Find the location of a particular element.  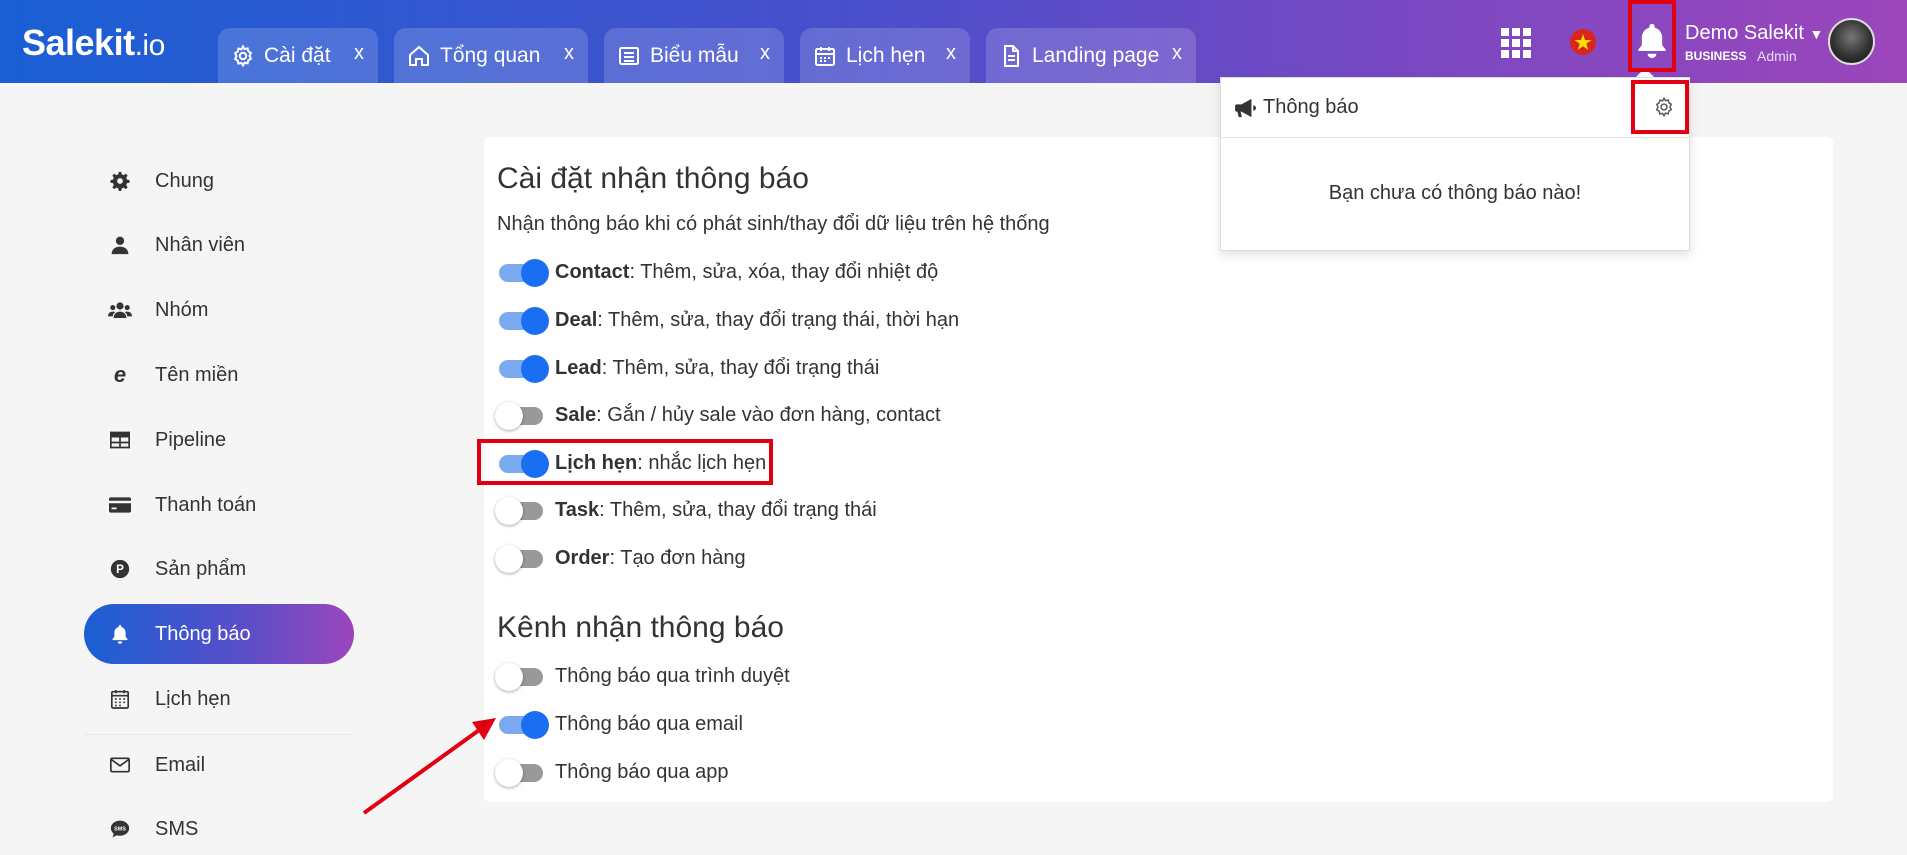

toggle-order is located at coordinates (520, 559).